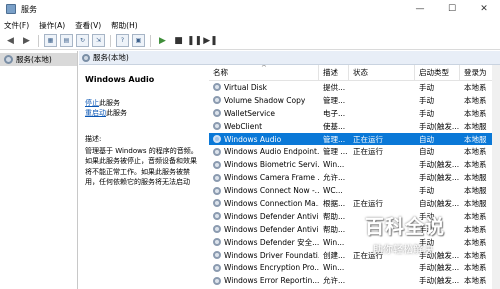 This screenshot has width=500, height=289. Describe the element at coordinates (17, 25) in the screenshot. I see `menu-file: 文件(F)` at that location.